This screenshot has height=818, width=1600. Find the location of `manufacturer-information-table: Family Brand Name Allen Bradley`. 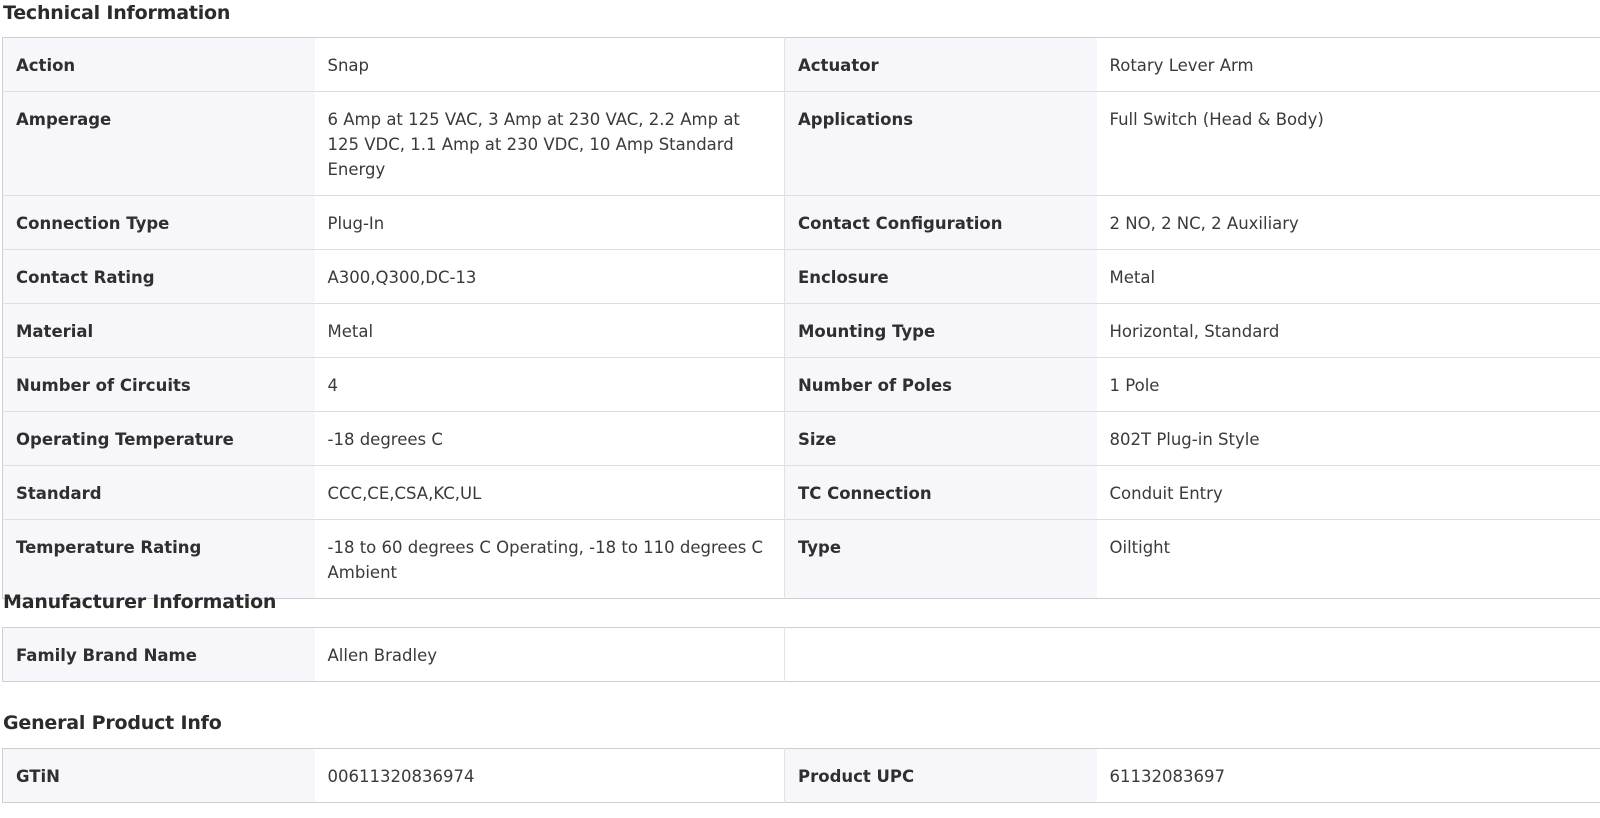

manufacturer-information-table: Family Brand Name Allen Bradley is located at coordinates (801, 654).